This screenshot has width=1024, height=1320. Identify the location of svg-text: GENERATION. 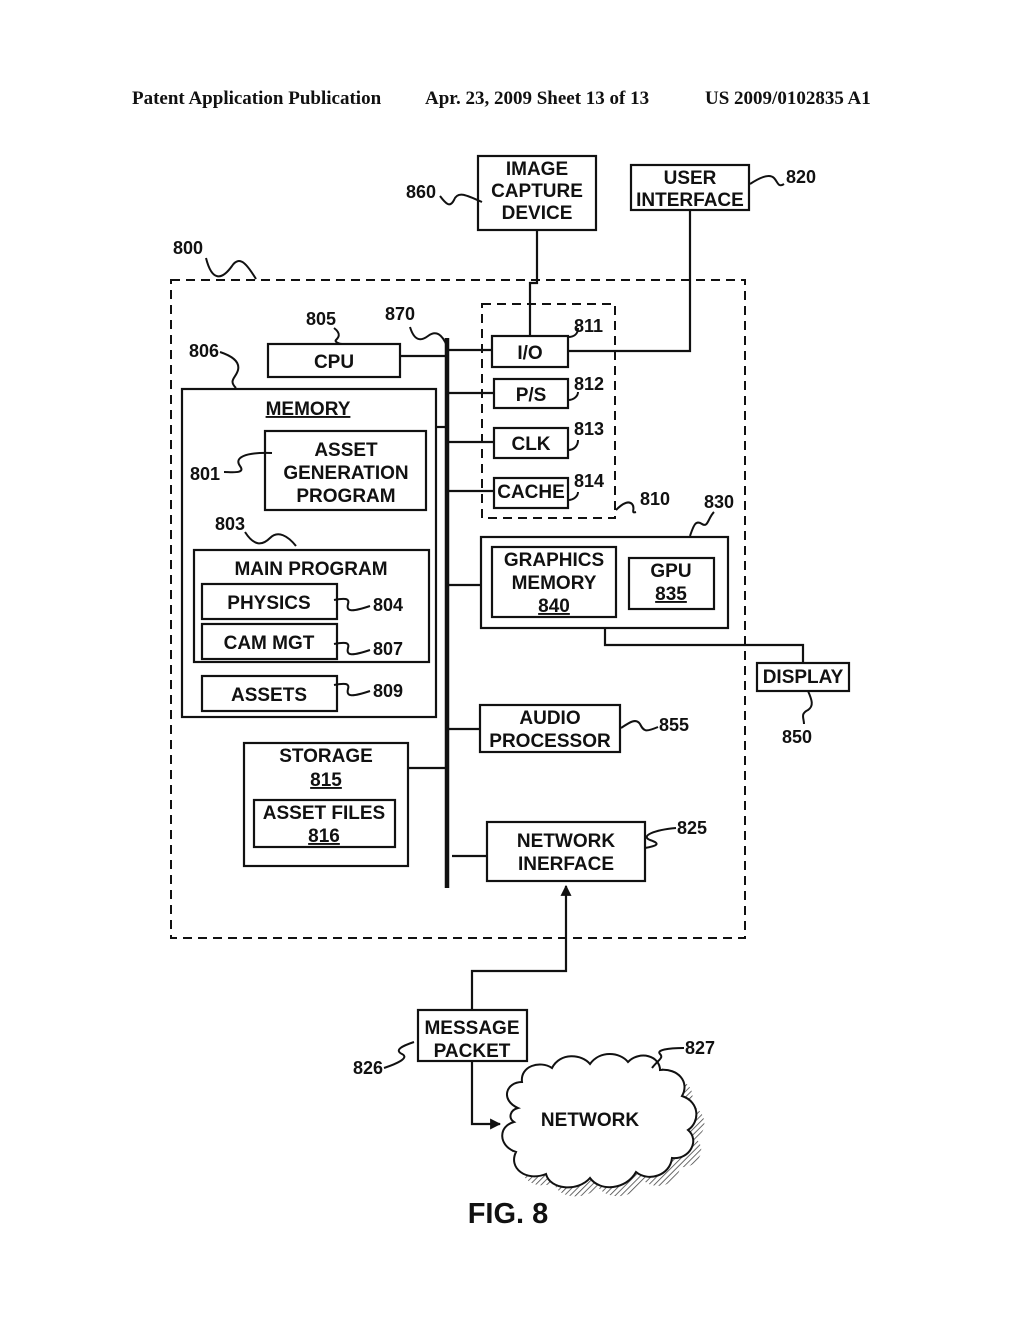
(345, 473).